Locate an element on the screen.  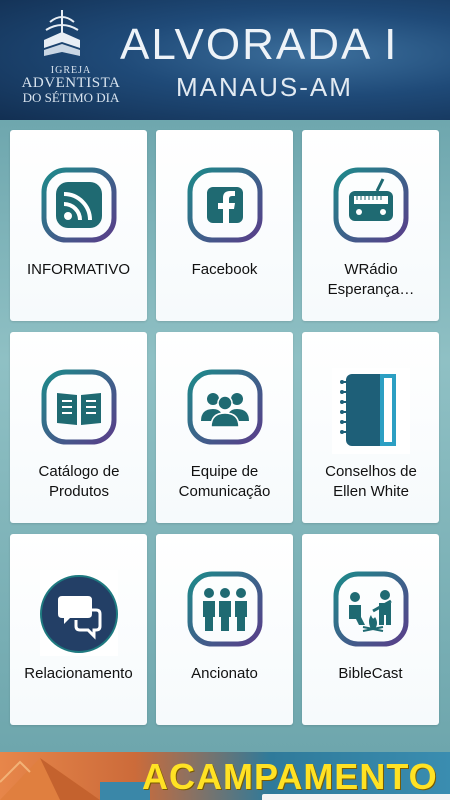
tile-informativo: INFORMATIVO is located at coordinates (78, 225).